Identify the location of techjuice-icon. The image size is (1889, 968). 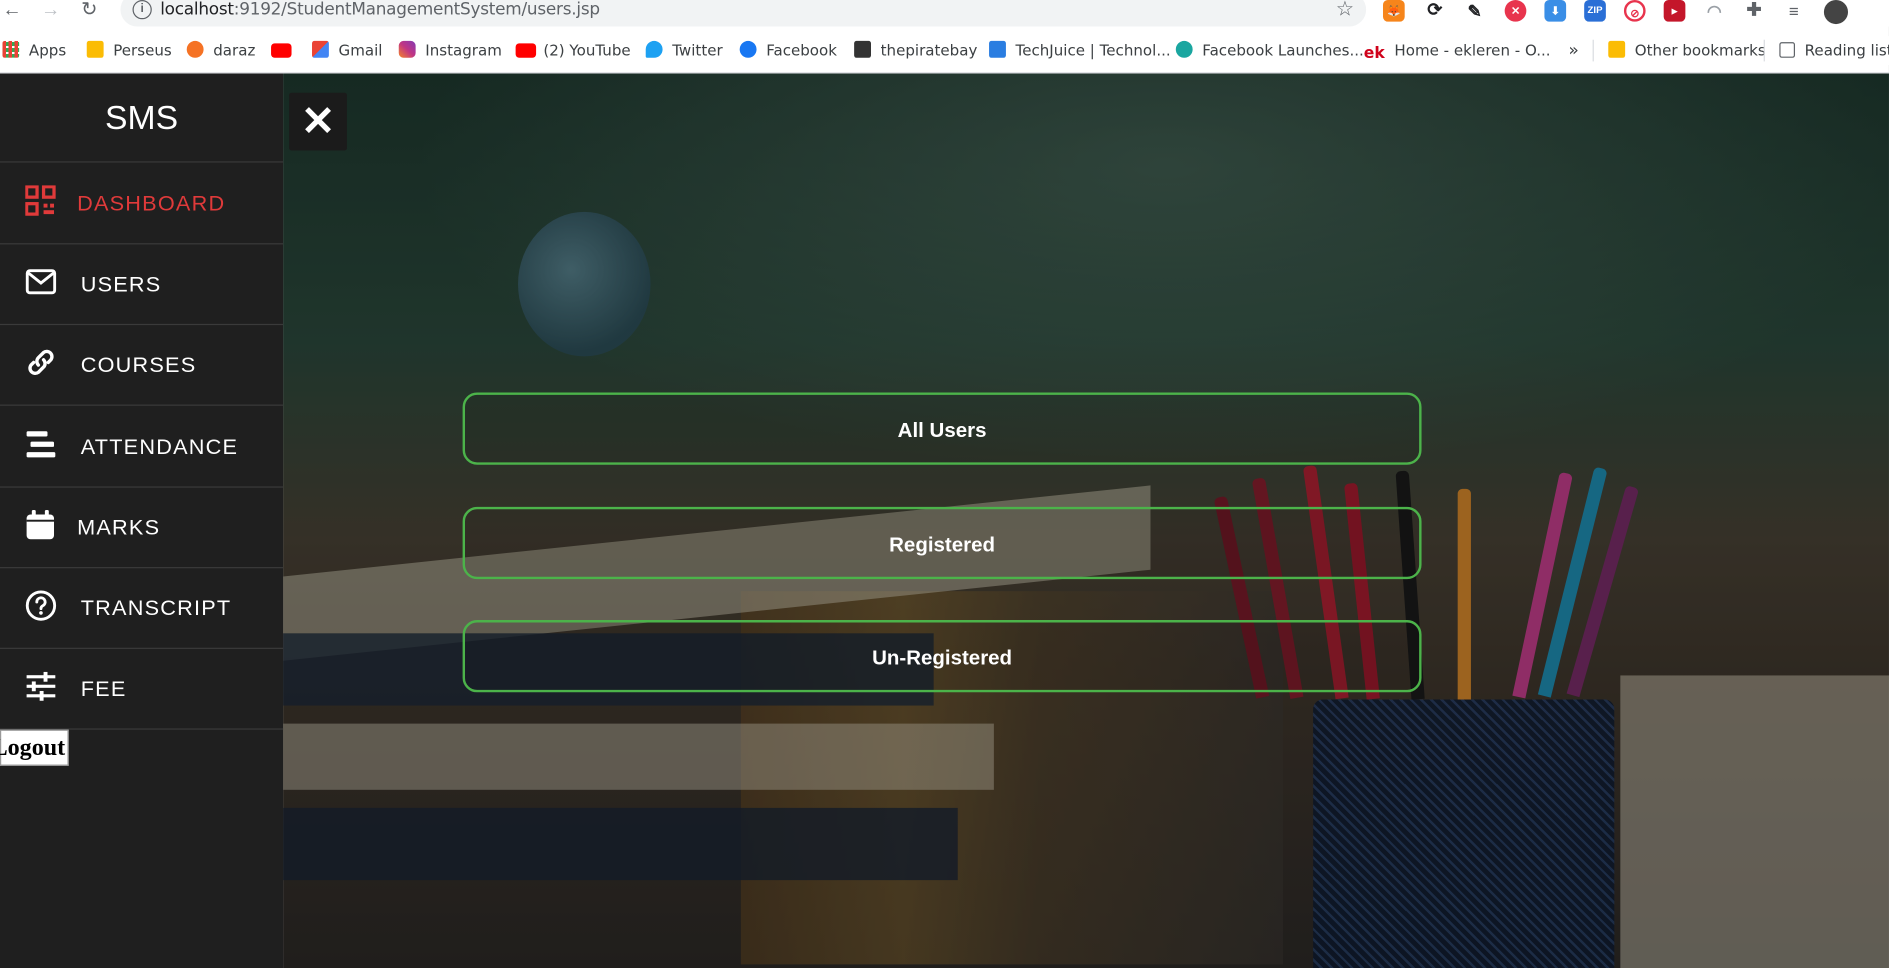
(997, 49).